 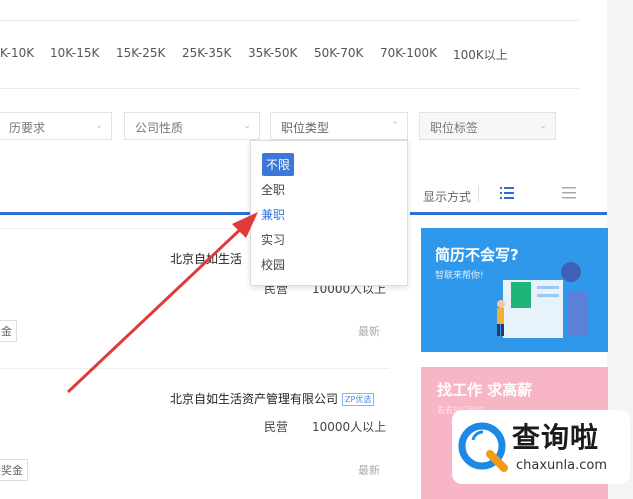 What do you see at coordinates (358, 399) in the screenshot?
I see `zp-badge: ZP优选` at bounding box center [358, 399].